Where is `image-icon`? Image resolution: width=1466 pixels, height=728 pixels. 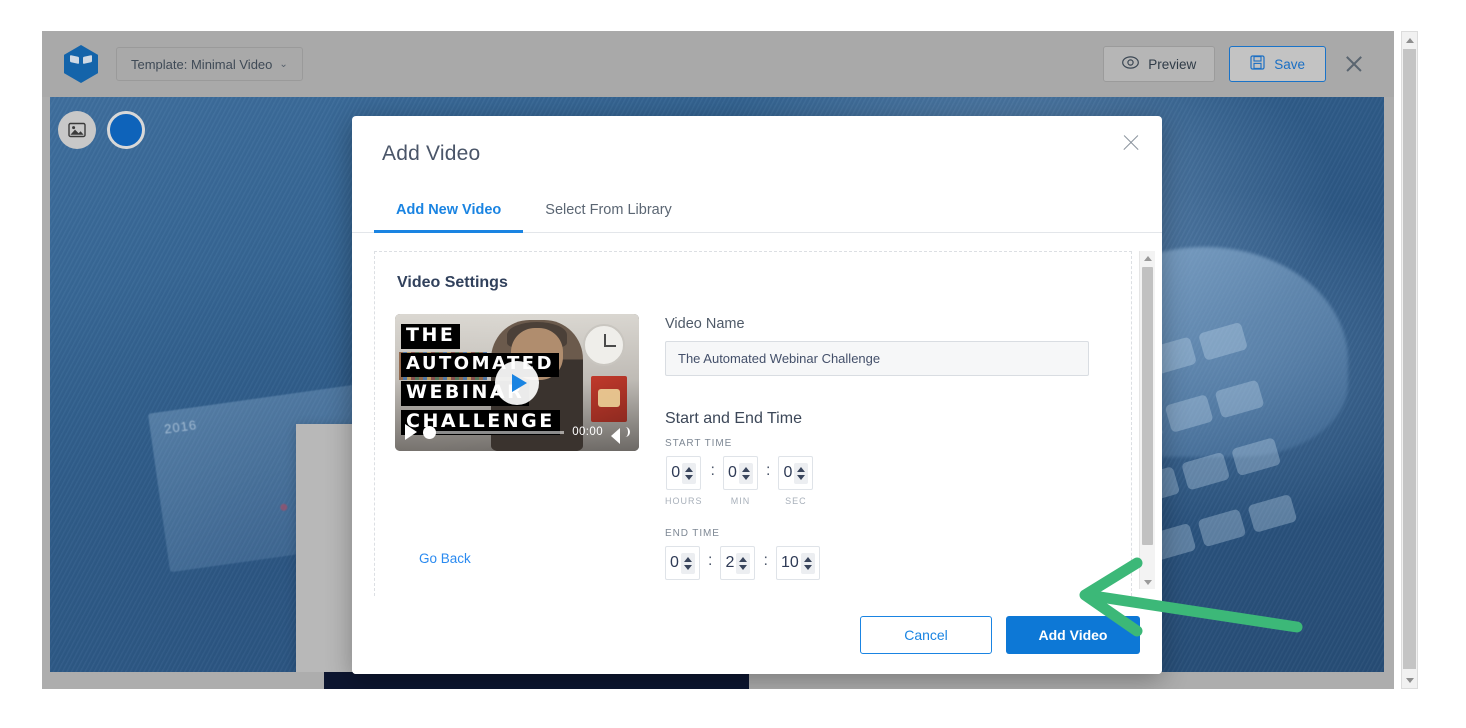
image-icon is located at coordinates (77, 130).